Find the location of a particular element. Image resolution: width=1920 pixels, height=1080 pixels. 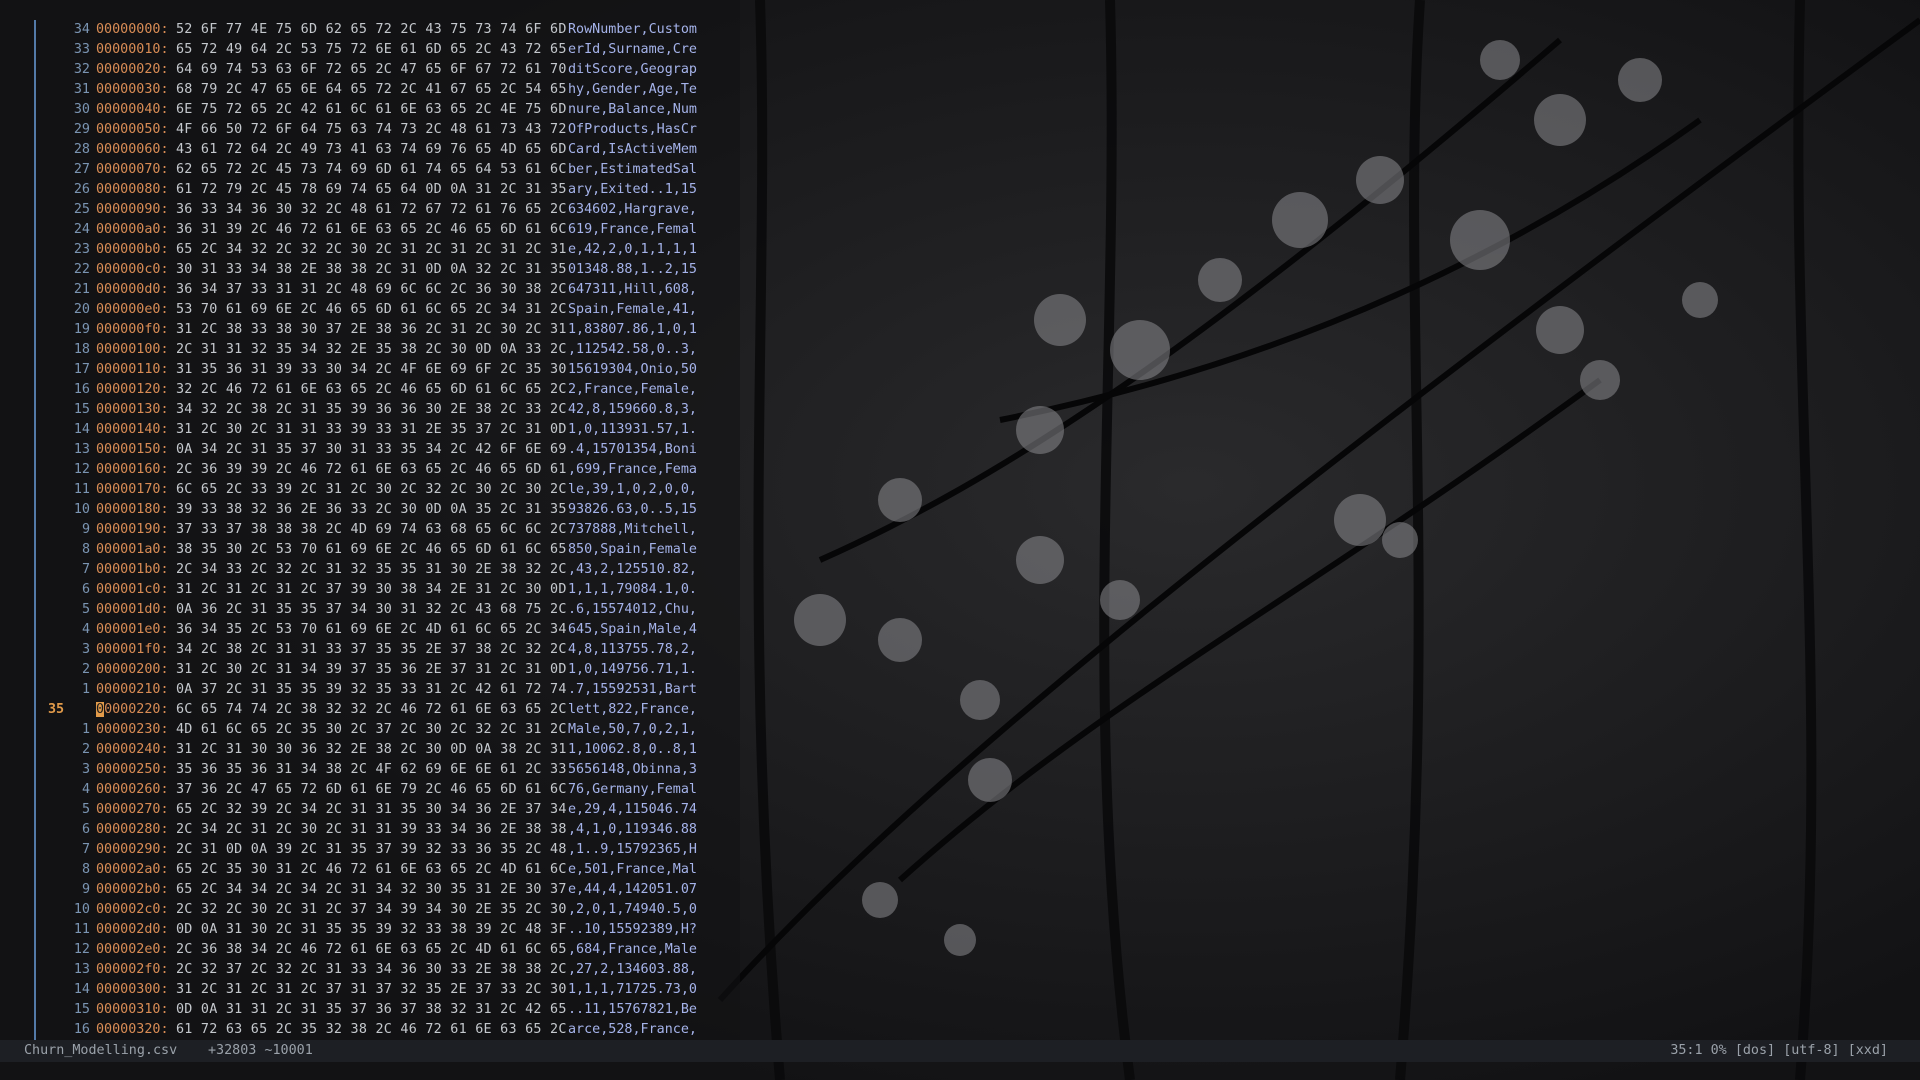

ascii-column: hy,Gender,Age,Te is located at coordinates (632, 90).